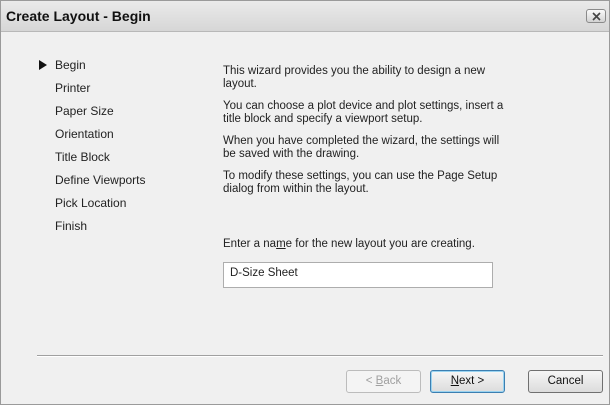 The image size is (610, 405). I want to click on step-label: Orientation, so click(84, 134).